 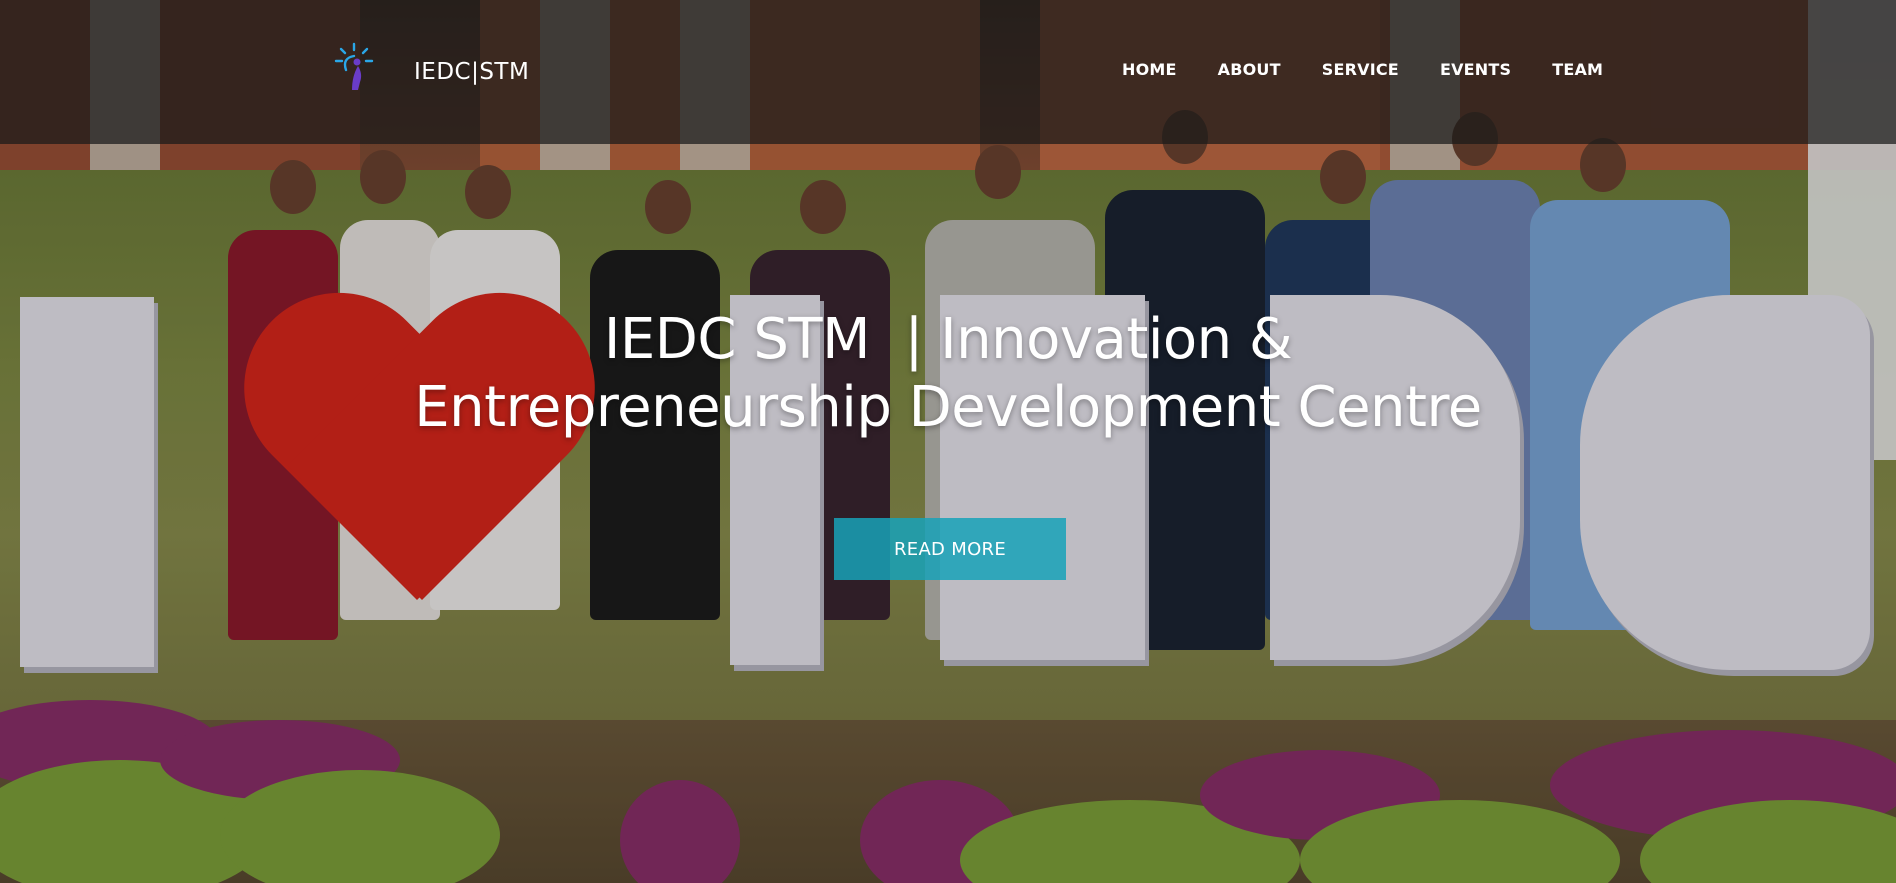 What do you see at coordinates (1475, 69) in the screenshot?
I see `nav-events: EVENTS` at bounding box center [1475, 69].